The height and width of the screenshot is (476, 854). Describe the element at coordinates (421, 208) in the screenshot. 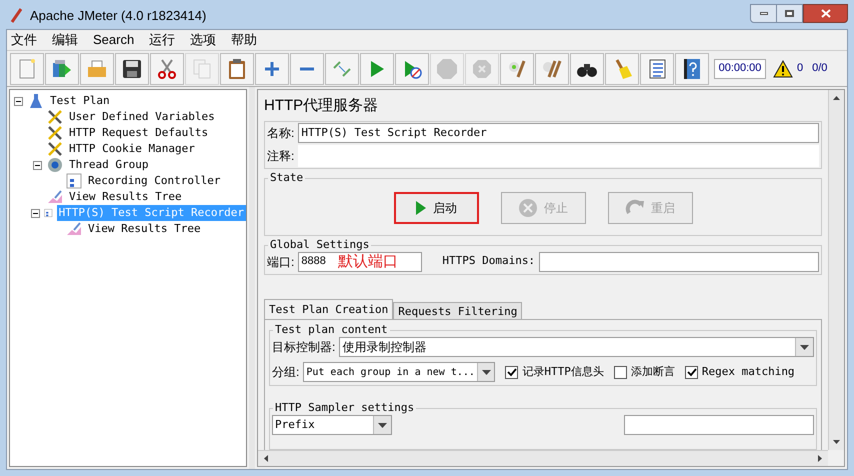

I see `play-icon` at that location.